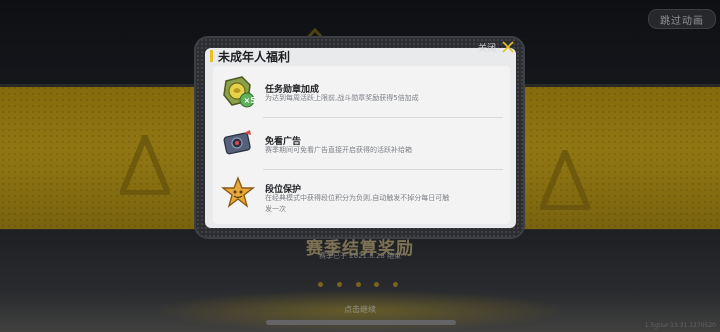 The width and height of the screenshot is (720, 332). What do you see at coordinates (361, 91) in the screenshot?
I see `benefit-item-medal: ×5 任务勋章加成 为达到每周活跃上限前,战斗勋章奖励获得5倍加成` at bounding box center [361, 91].